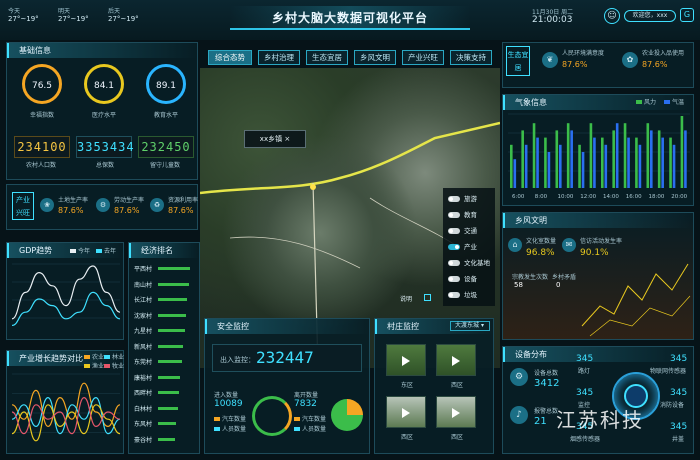 The width and height of the screenshot is (700, 460). I want to click on security-panel: 安全监控, so click(287, 386).